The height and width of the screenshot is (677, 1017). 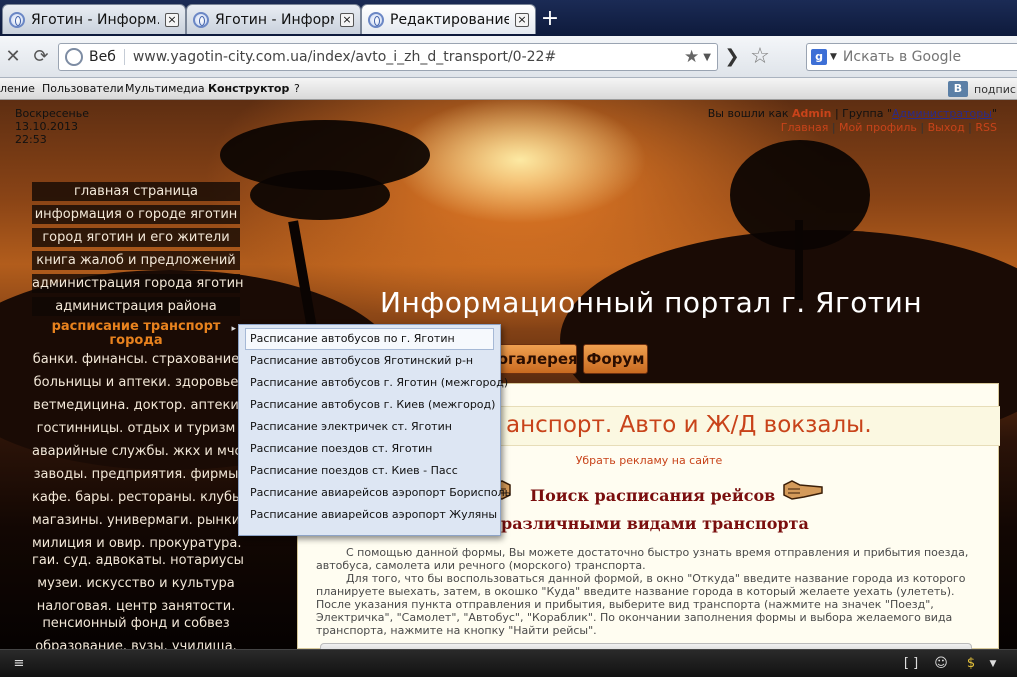 I want to click on url-input, so click(x=404, y=57).